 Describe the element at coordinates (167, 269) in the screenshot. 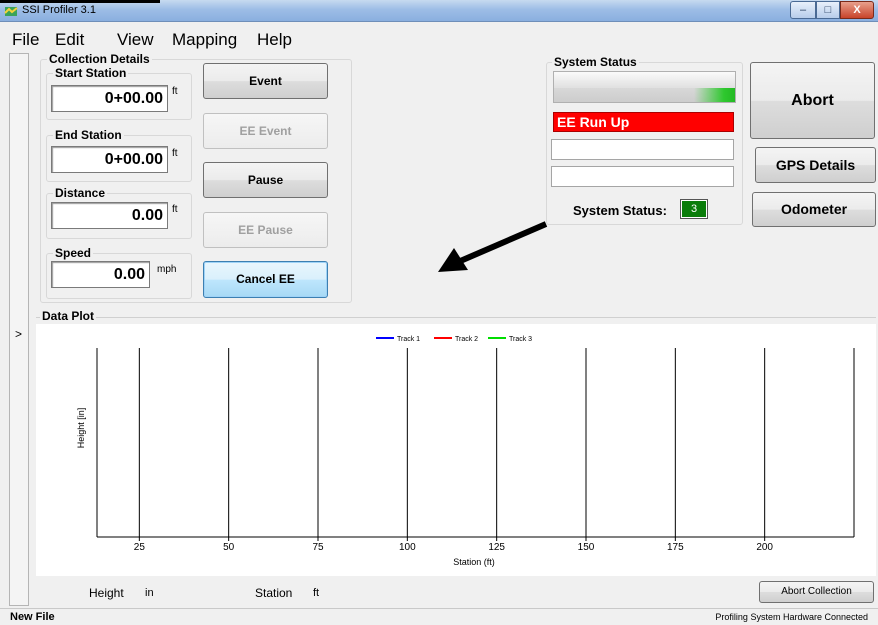

I see `speed-unit: mph` at that location.